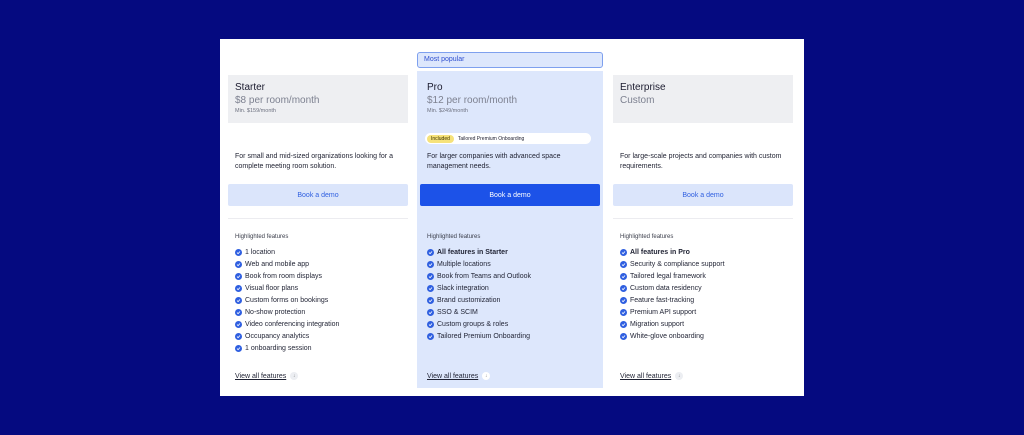  I want to click on feature-label: Web and mobile app, so click(277, 264).